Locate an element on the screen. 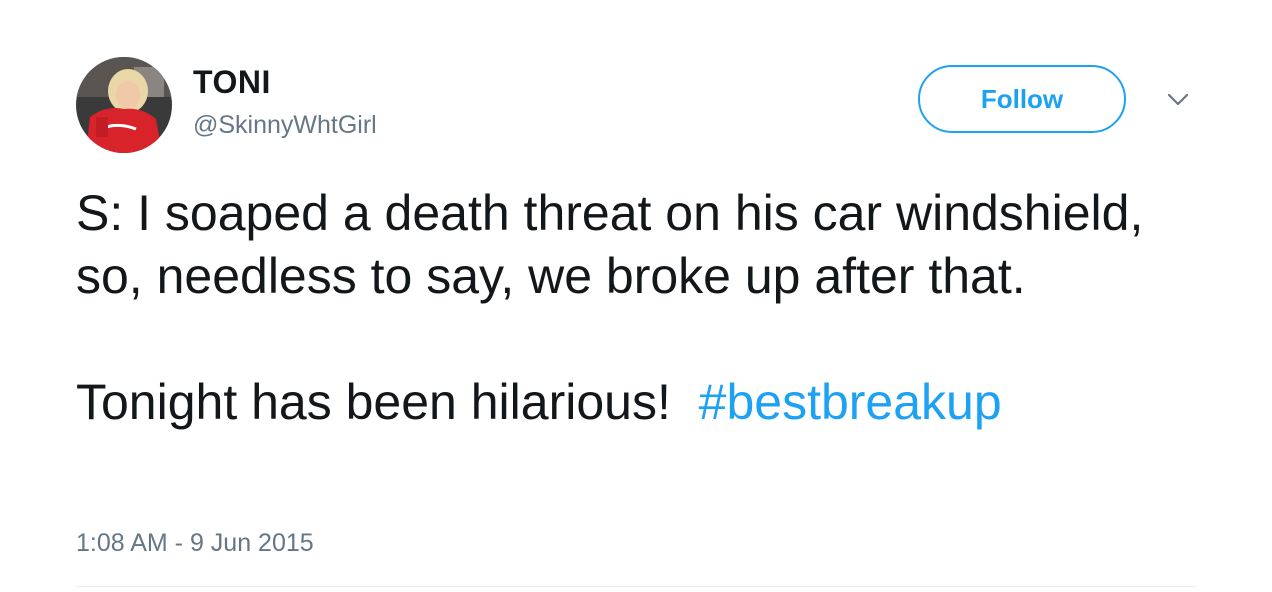 This screenshot has height=592, width=1272. avatar is located at coordinates (124, 105).